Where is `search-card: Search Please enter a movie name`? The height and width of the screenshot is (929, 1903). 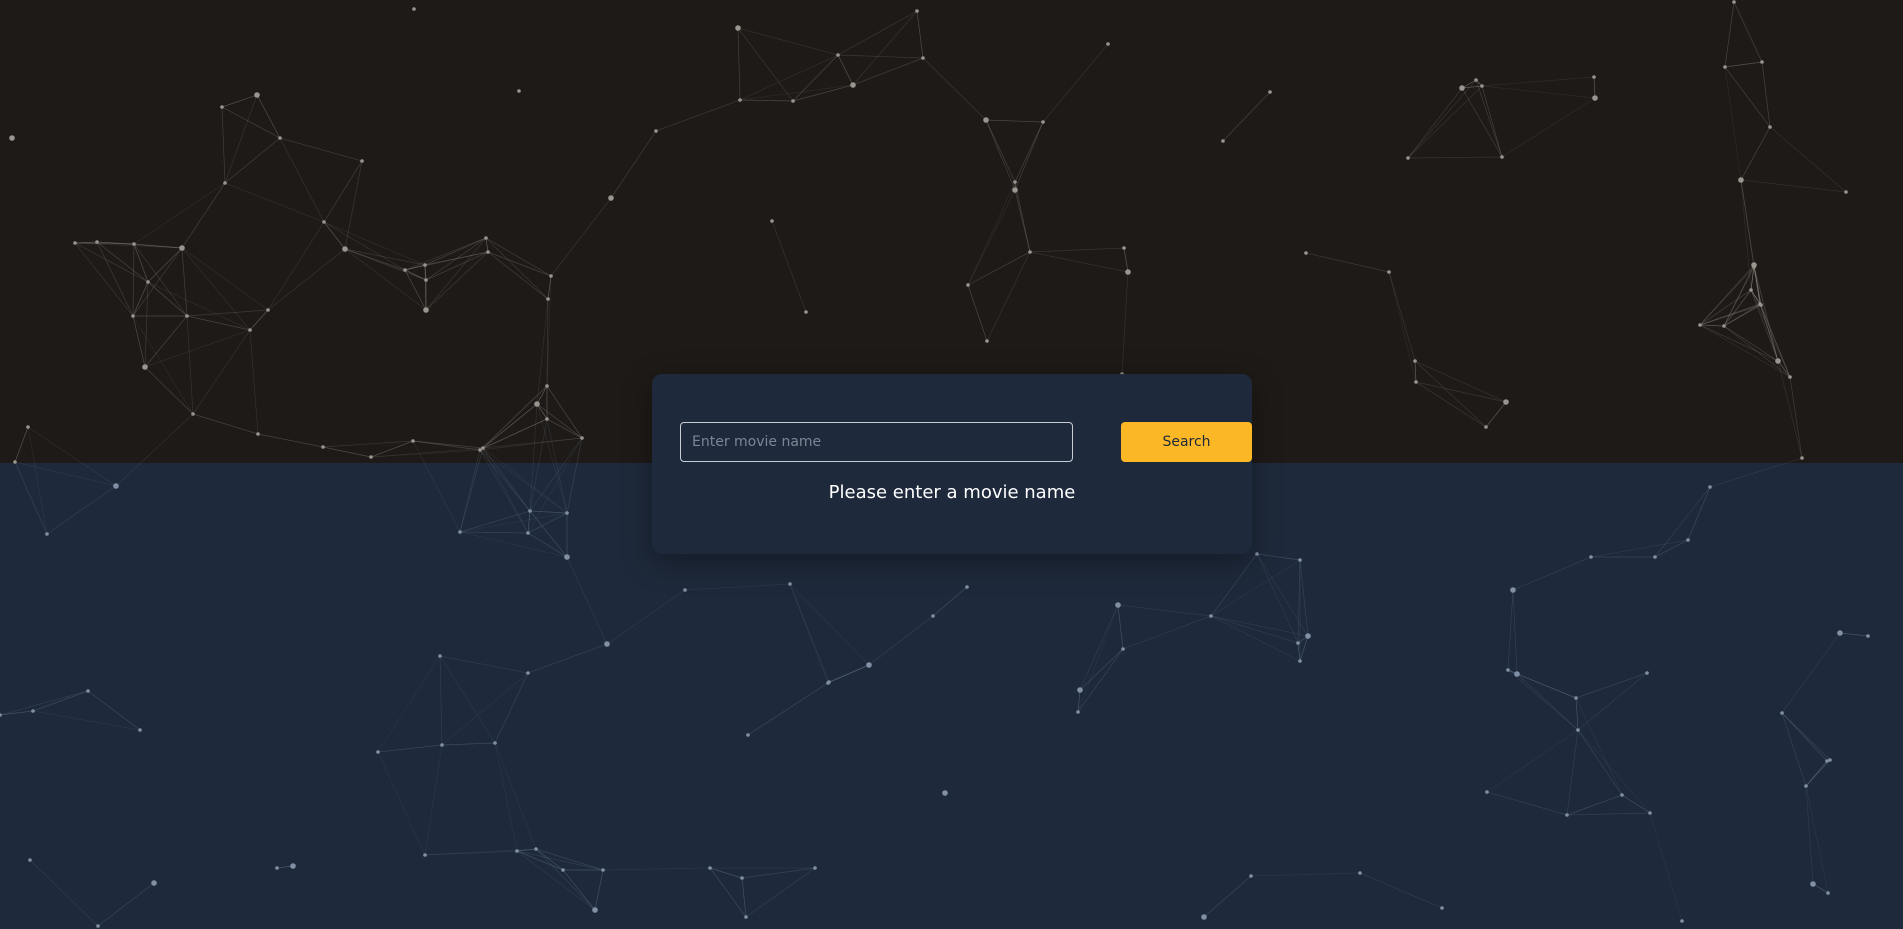 search-card: Search Please enter a movie name is located at coordinates (952, 464).